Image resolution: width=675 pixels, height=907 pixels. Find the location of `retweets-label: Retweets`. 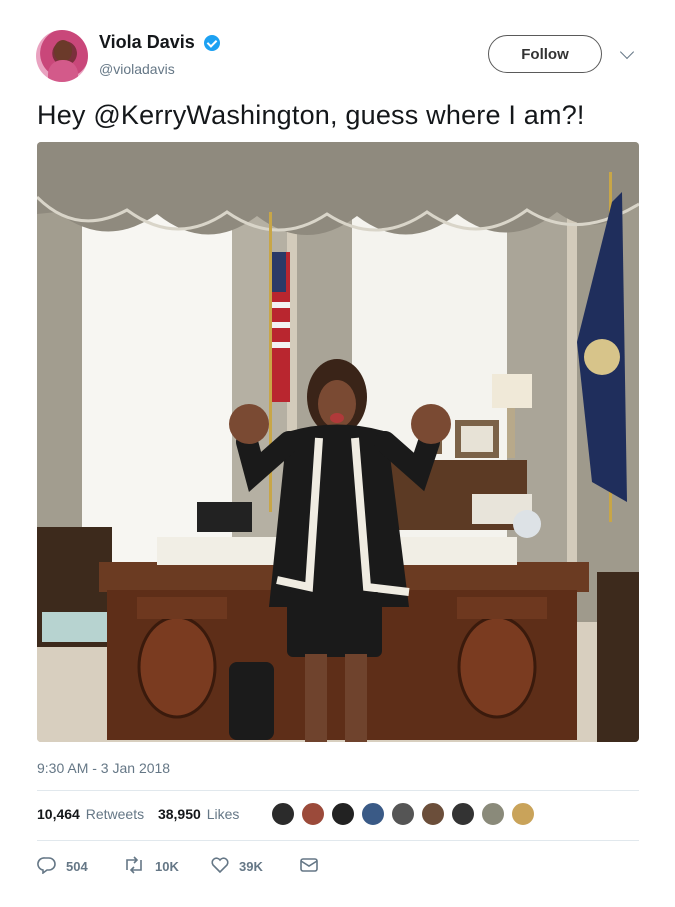

retweets-label: Retweets is located at coordinates (115, 814).